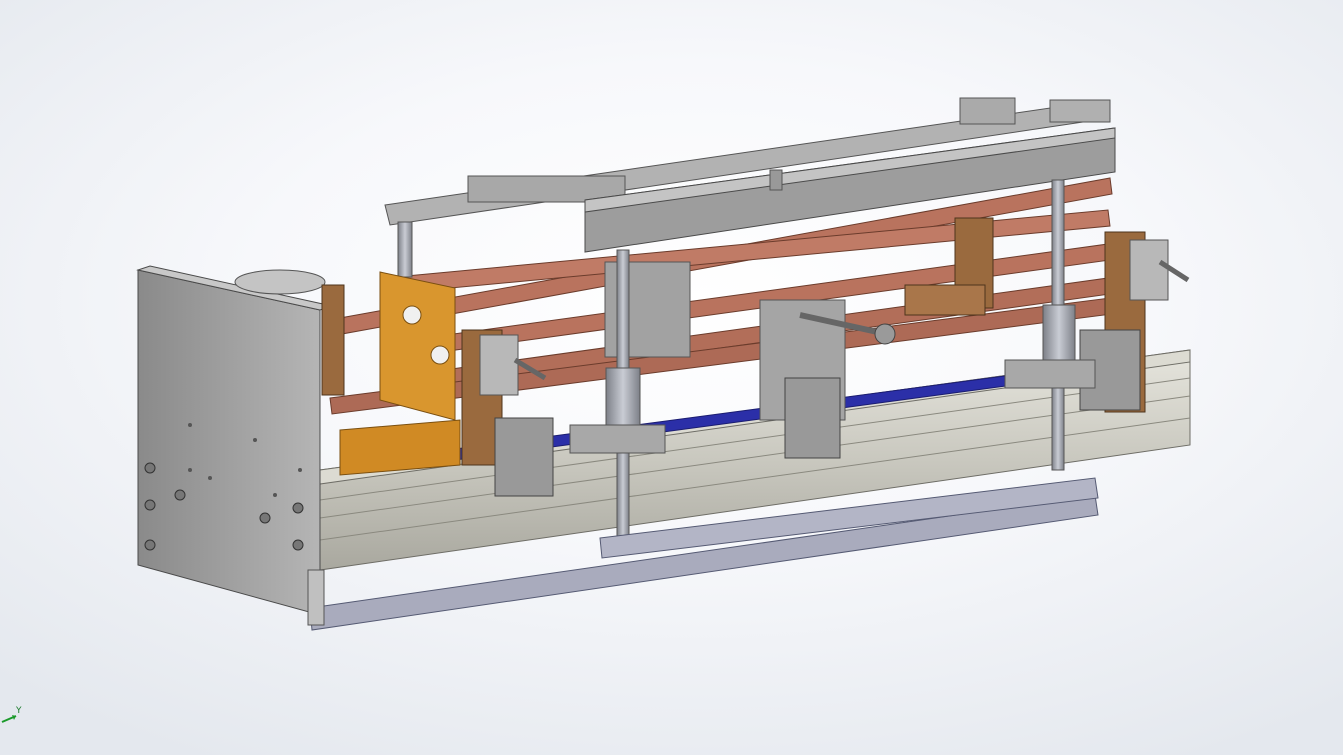  Describe the element at coordinates (9, 719) in the screenshot. I see `coordinate-triad-icon` at that location.